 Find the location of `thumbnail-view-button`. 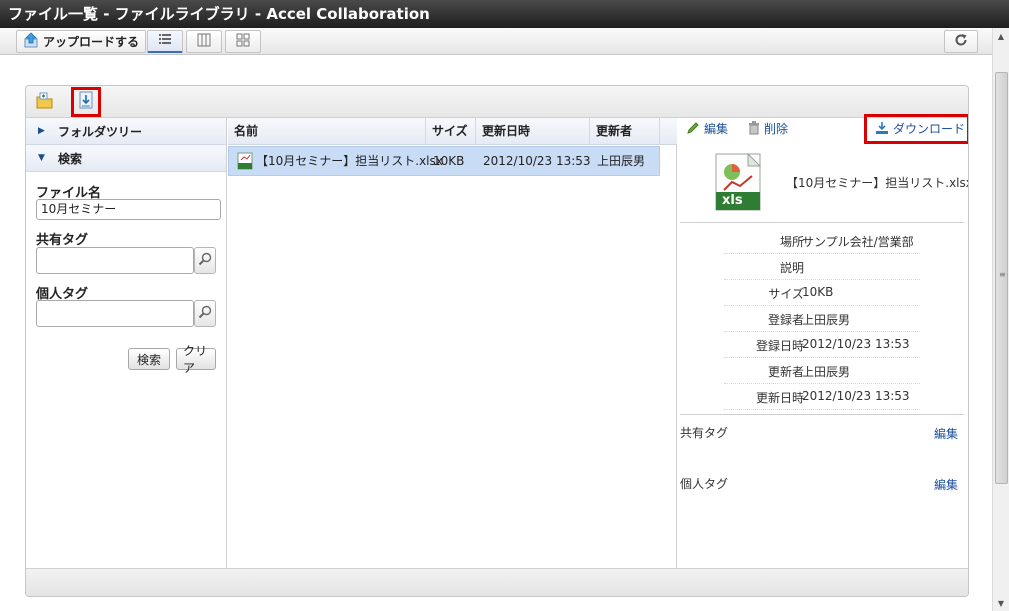

thumbnail-view-button is located at coordinates (243, 41).